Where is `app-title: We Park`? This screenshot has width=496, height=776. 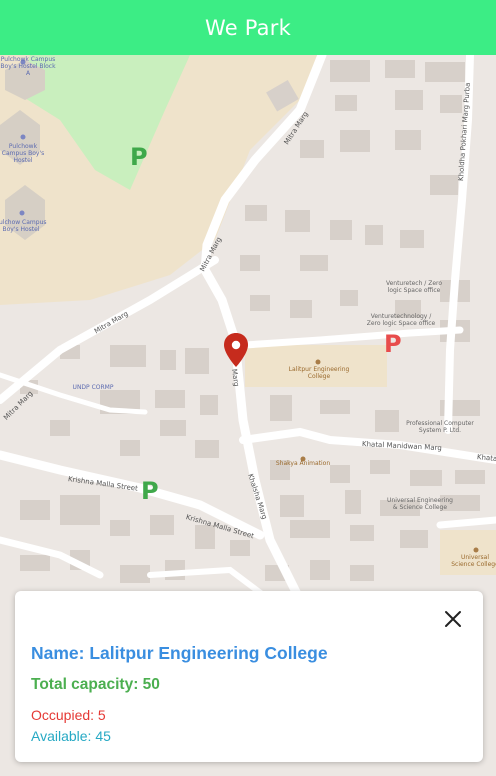
app-title: We Park is located at coordinates (248, 27).